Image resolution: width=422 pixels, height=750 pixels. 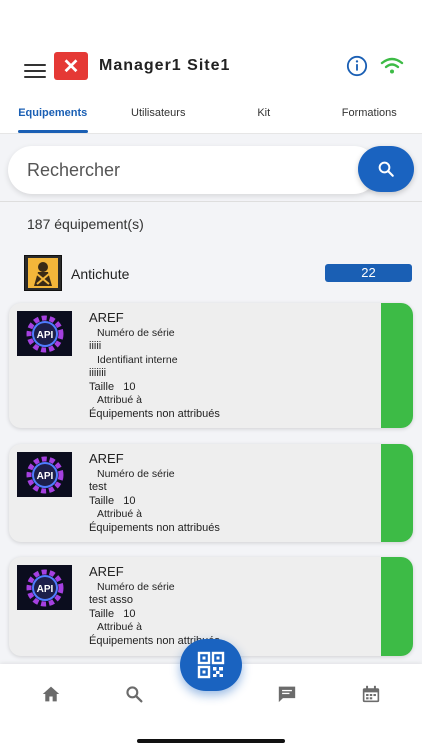 I want to click on qr-code-icon, so click(x=211, y=665).